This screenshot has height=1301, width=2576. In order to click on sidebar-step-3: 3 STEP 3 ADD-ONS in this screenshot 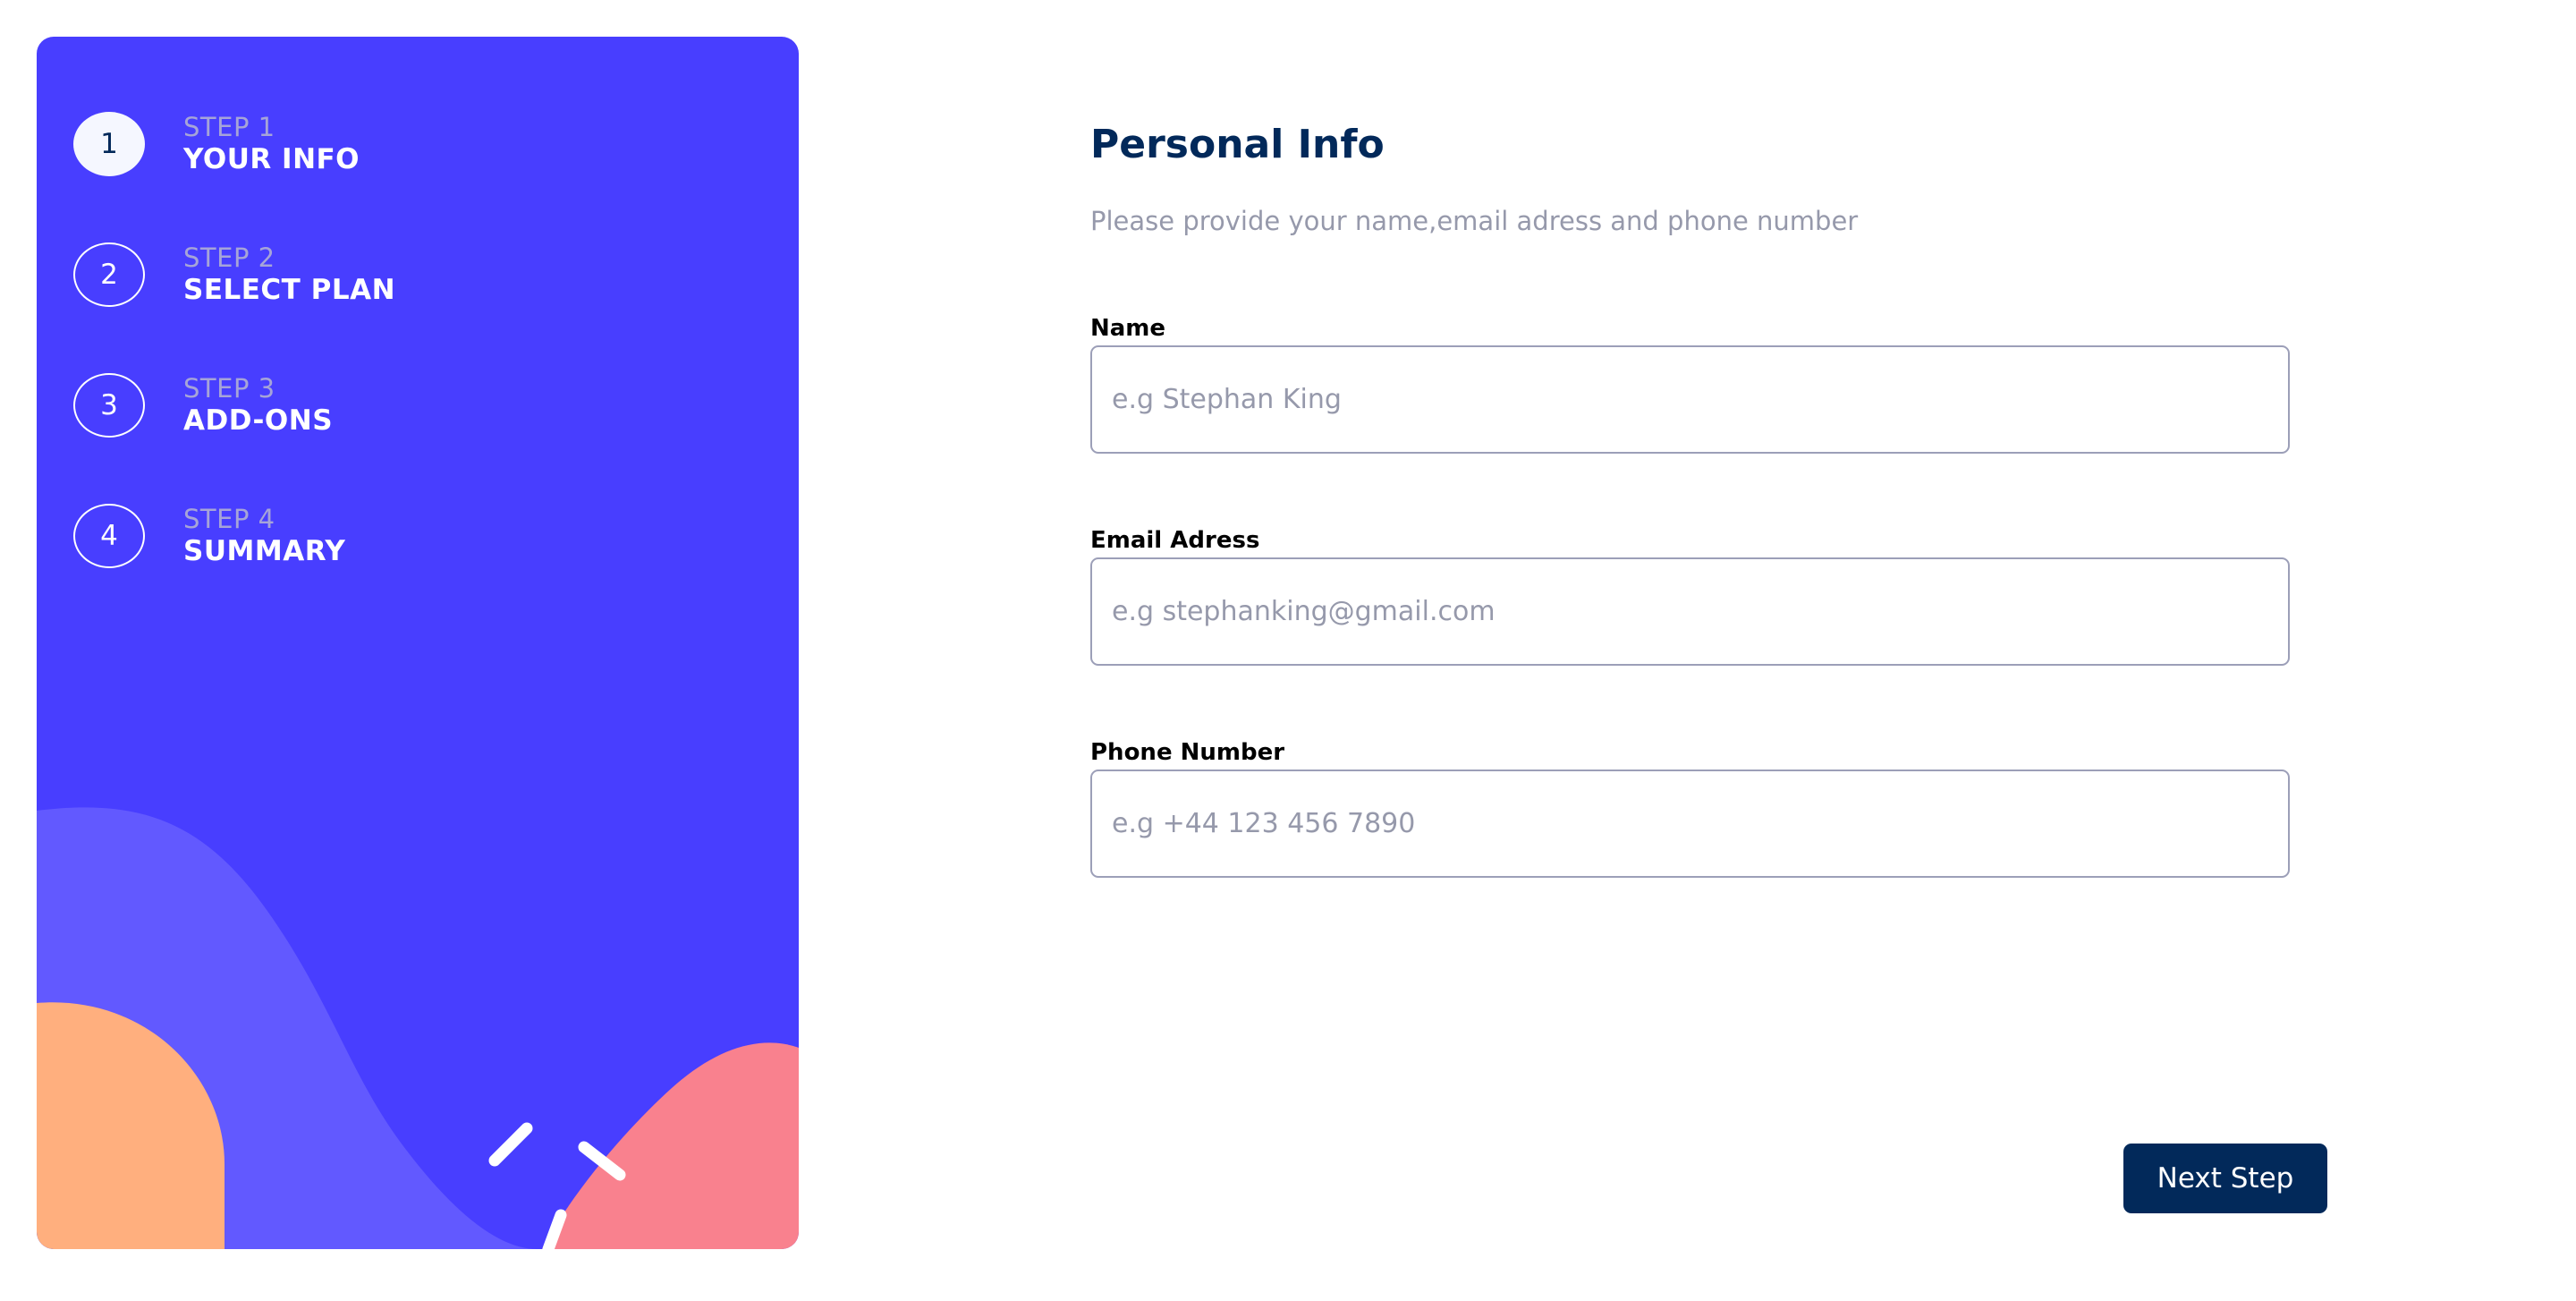, I will do `click(203, 405)`.